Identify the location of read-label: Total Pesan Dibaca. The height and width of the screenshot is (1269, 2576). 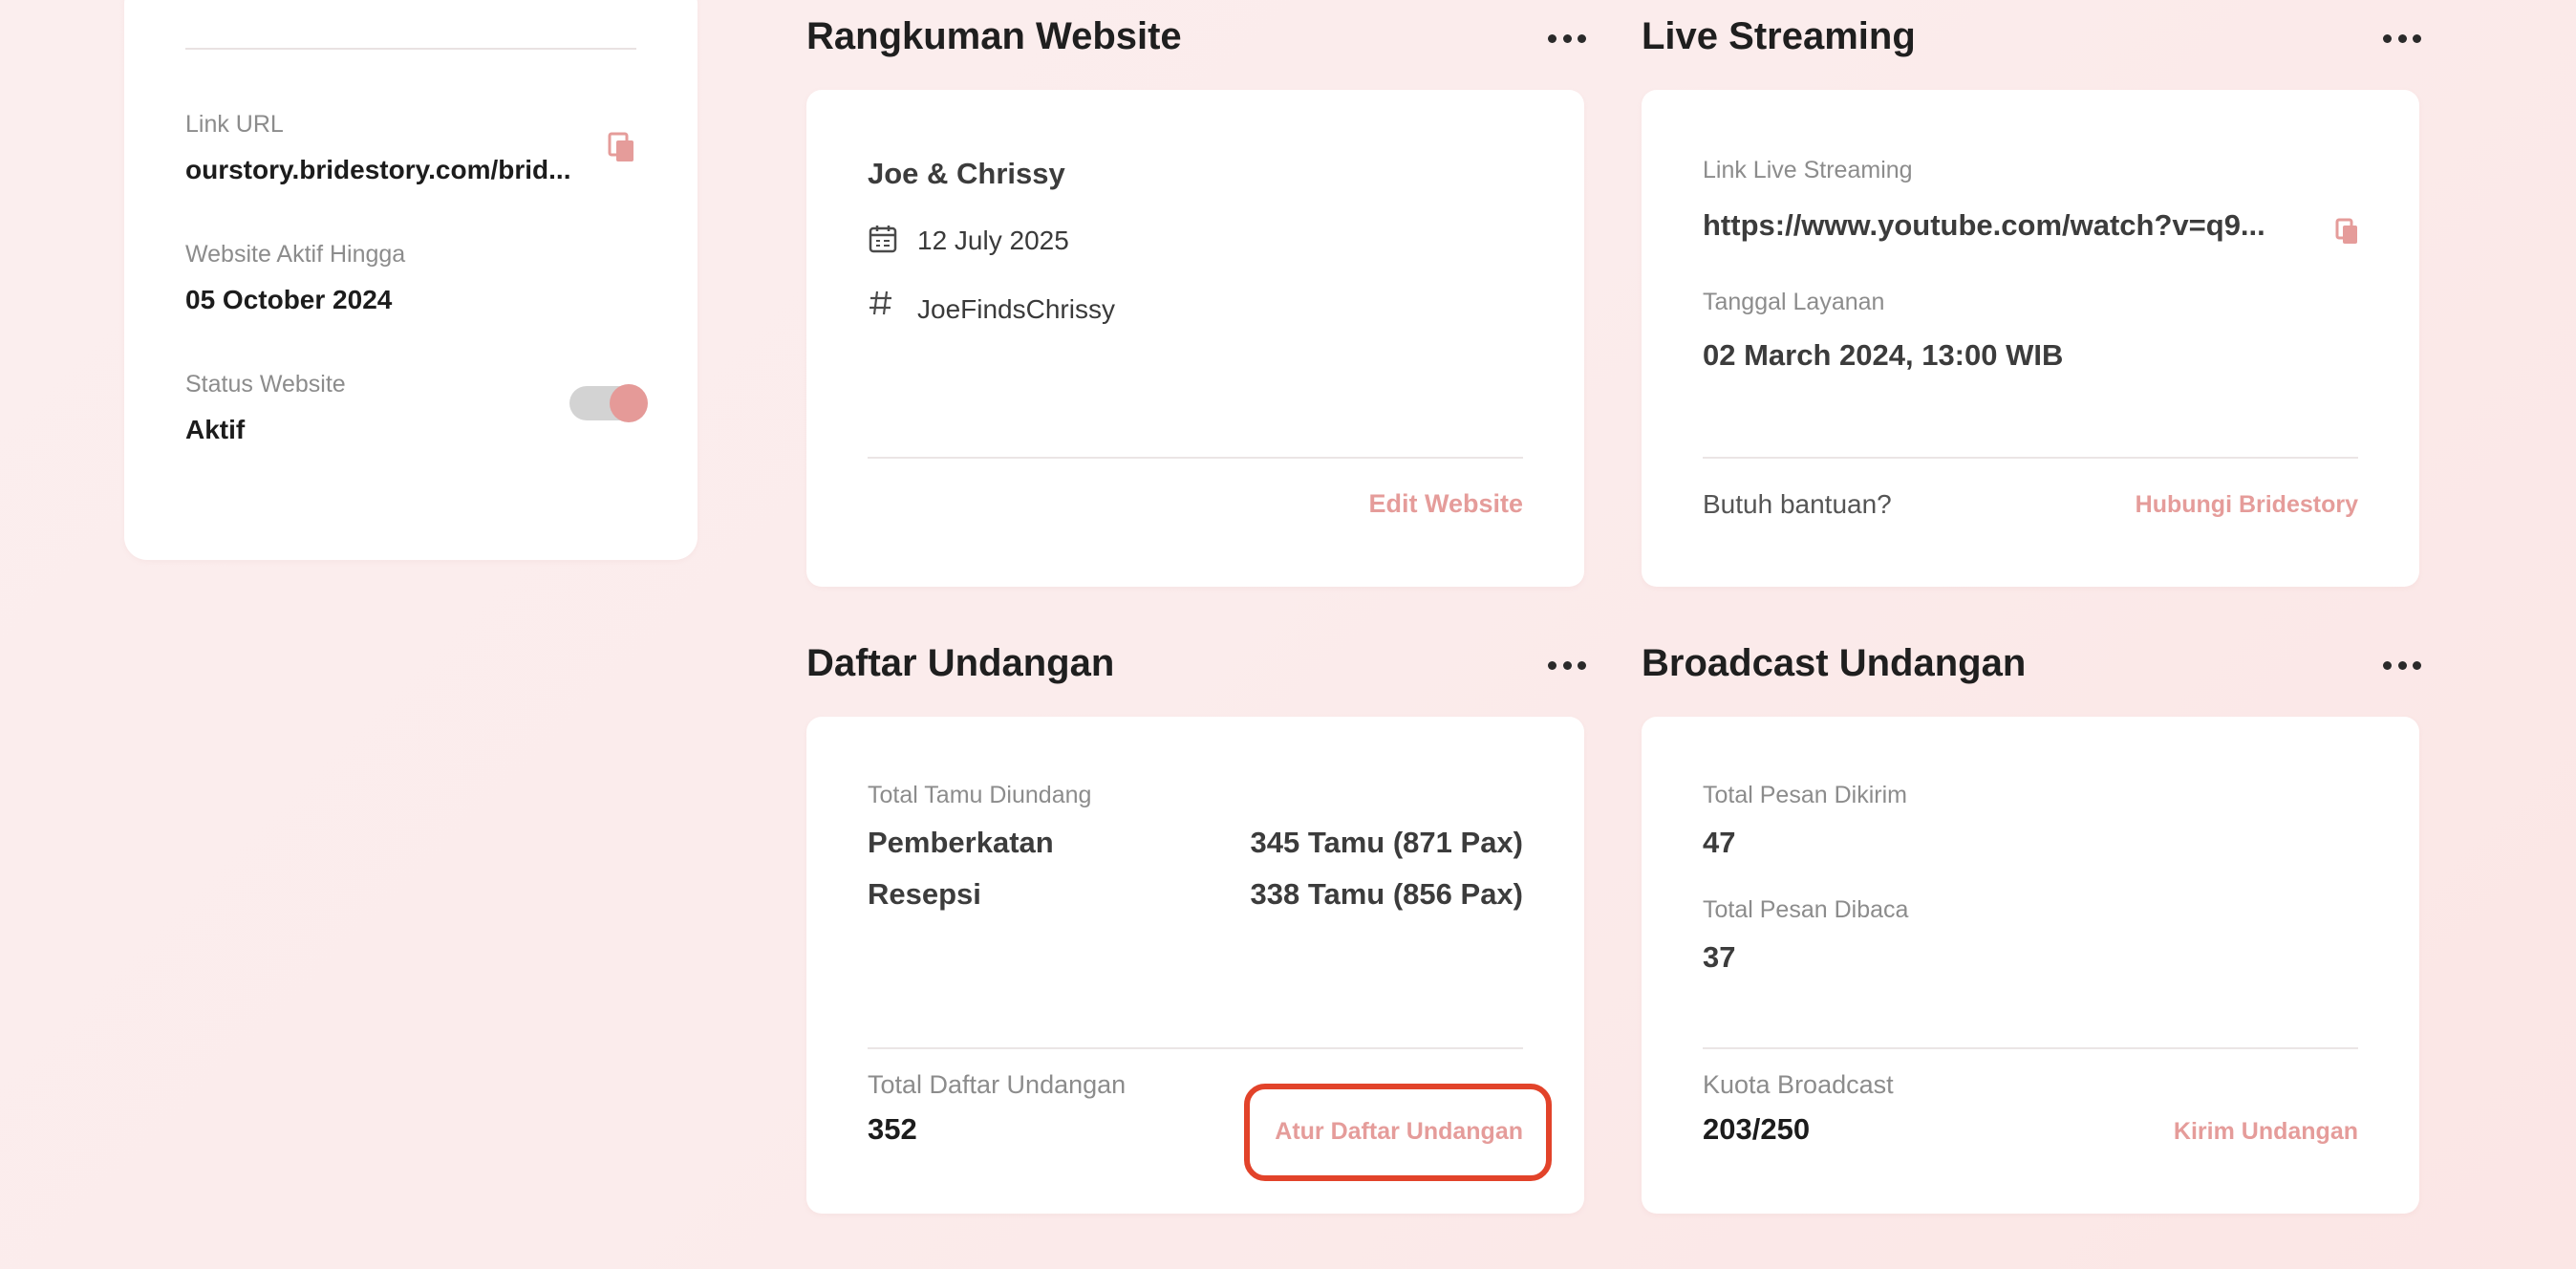
(1806, 909).